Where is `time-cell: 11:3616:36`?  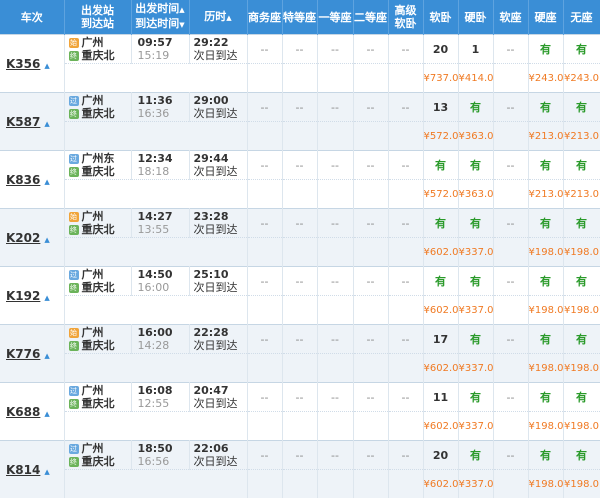 time-cell: 11:3616:36 is located at coordinates (160, 107).